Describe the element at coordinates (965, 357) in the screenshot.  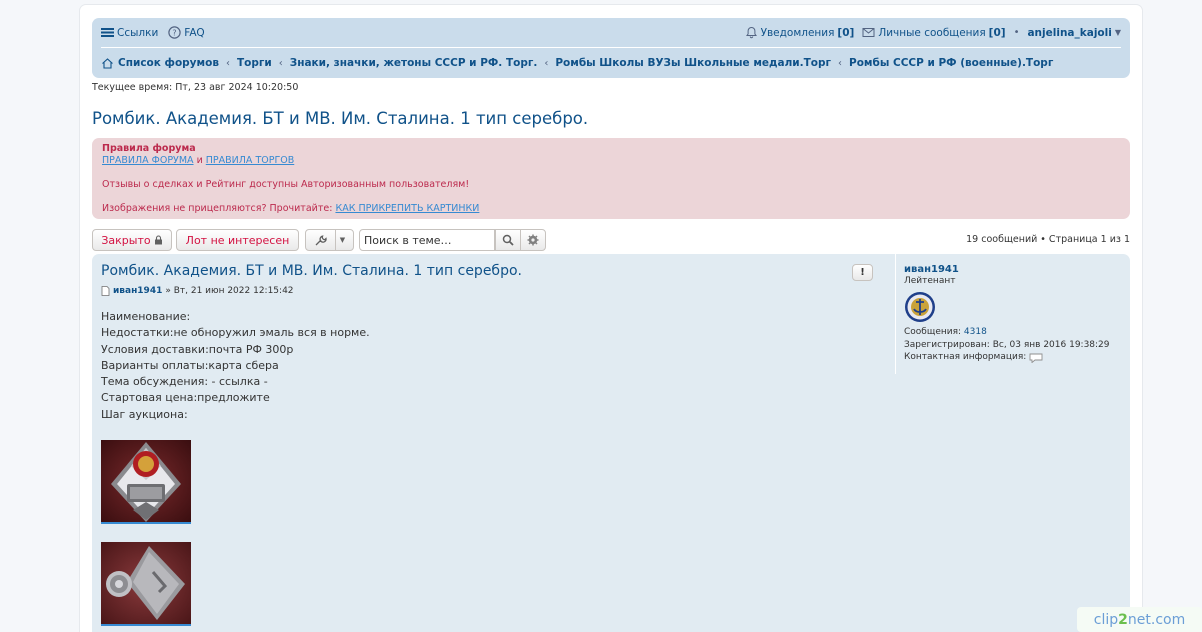
I see `contact-label: Контактная информация:` at that location.